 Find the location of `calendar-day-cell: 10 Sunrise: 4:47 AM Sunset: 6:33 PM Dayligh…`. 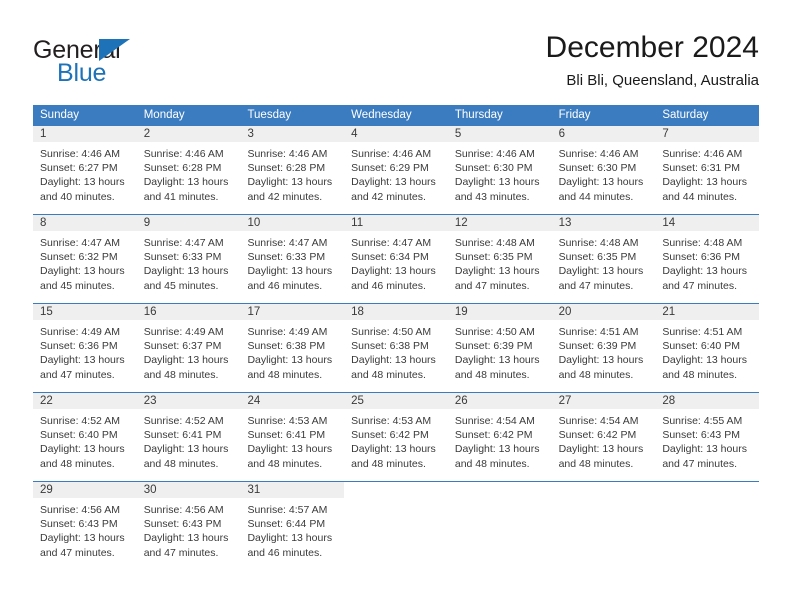

calendar-day-cell: 10 Sunrise: 4:47 AM Sunset: 6:33 PM Dayligh… is located at coordinates (292, 259).